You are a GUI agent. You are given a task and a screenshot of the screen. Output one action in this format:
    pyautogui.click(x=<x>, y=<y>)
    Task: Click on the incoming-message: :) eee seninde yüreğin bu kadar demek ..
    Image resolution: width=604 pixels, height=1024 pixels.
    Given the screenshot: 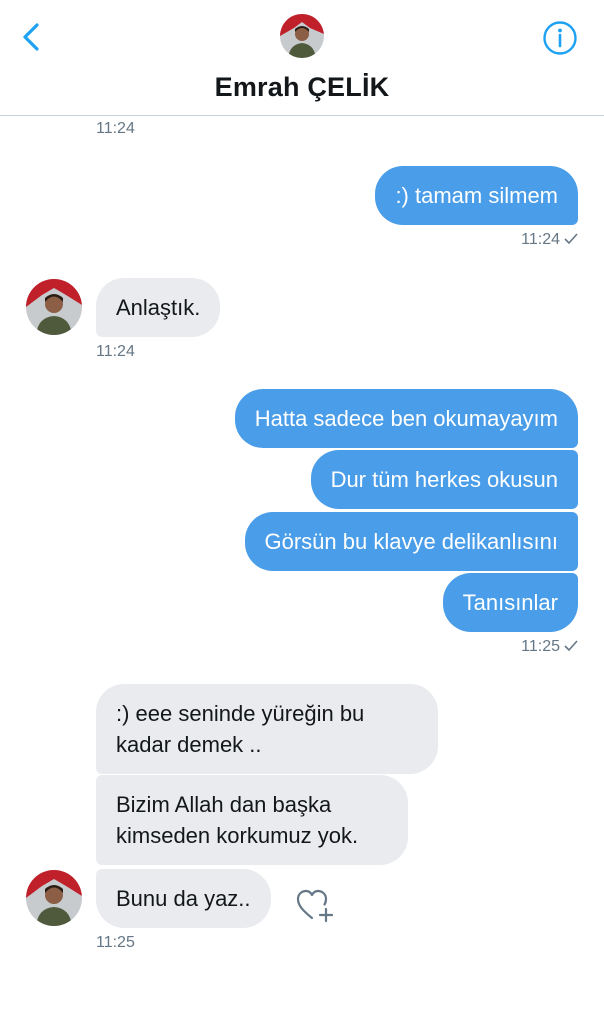 What is the action you would take?
    pyautogui.click(x=267, y=729)
    